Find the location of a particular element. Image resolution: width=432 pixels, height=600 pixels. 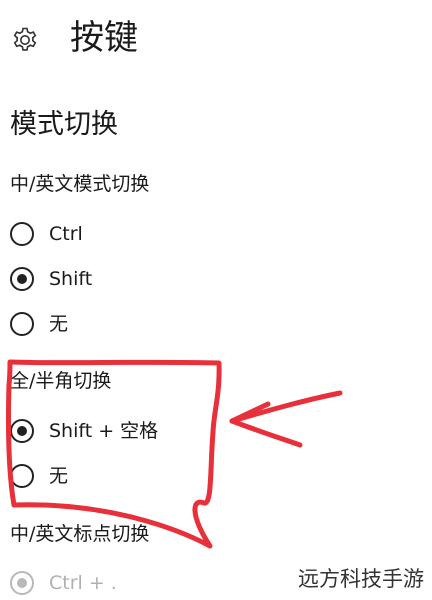

radio-option-shift: Shift is located at coordinates (51, 279).